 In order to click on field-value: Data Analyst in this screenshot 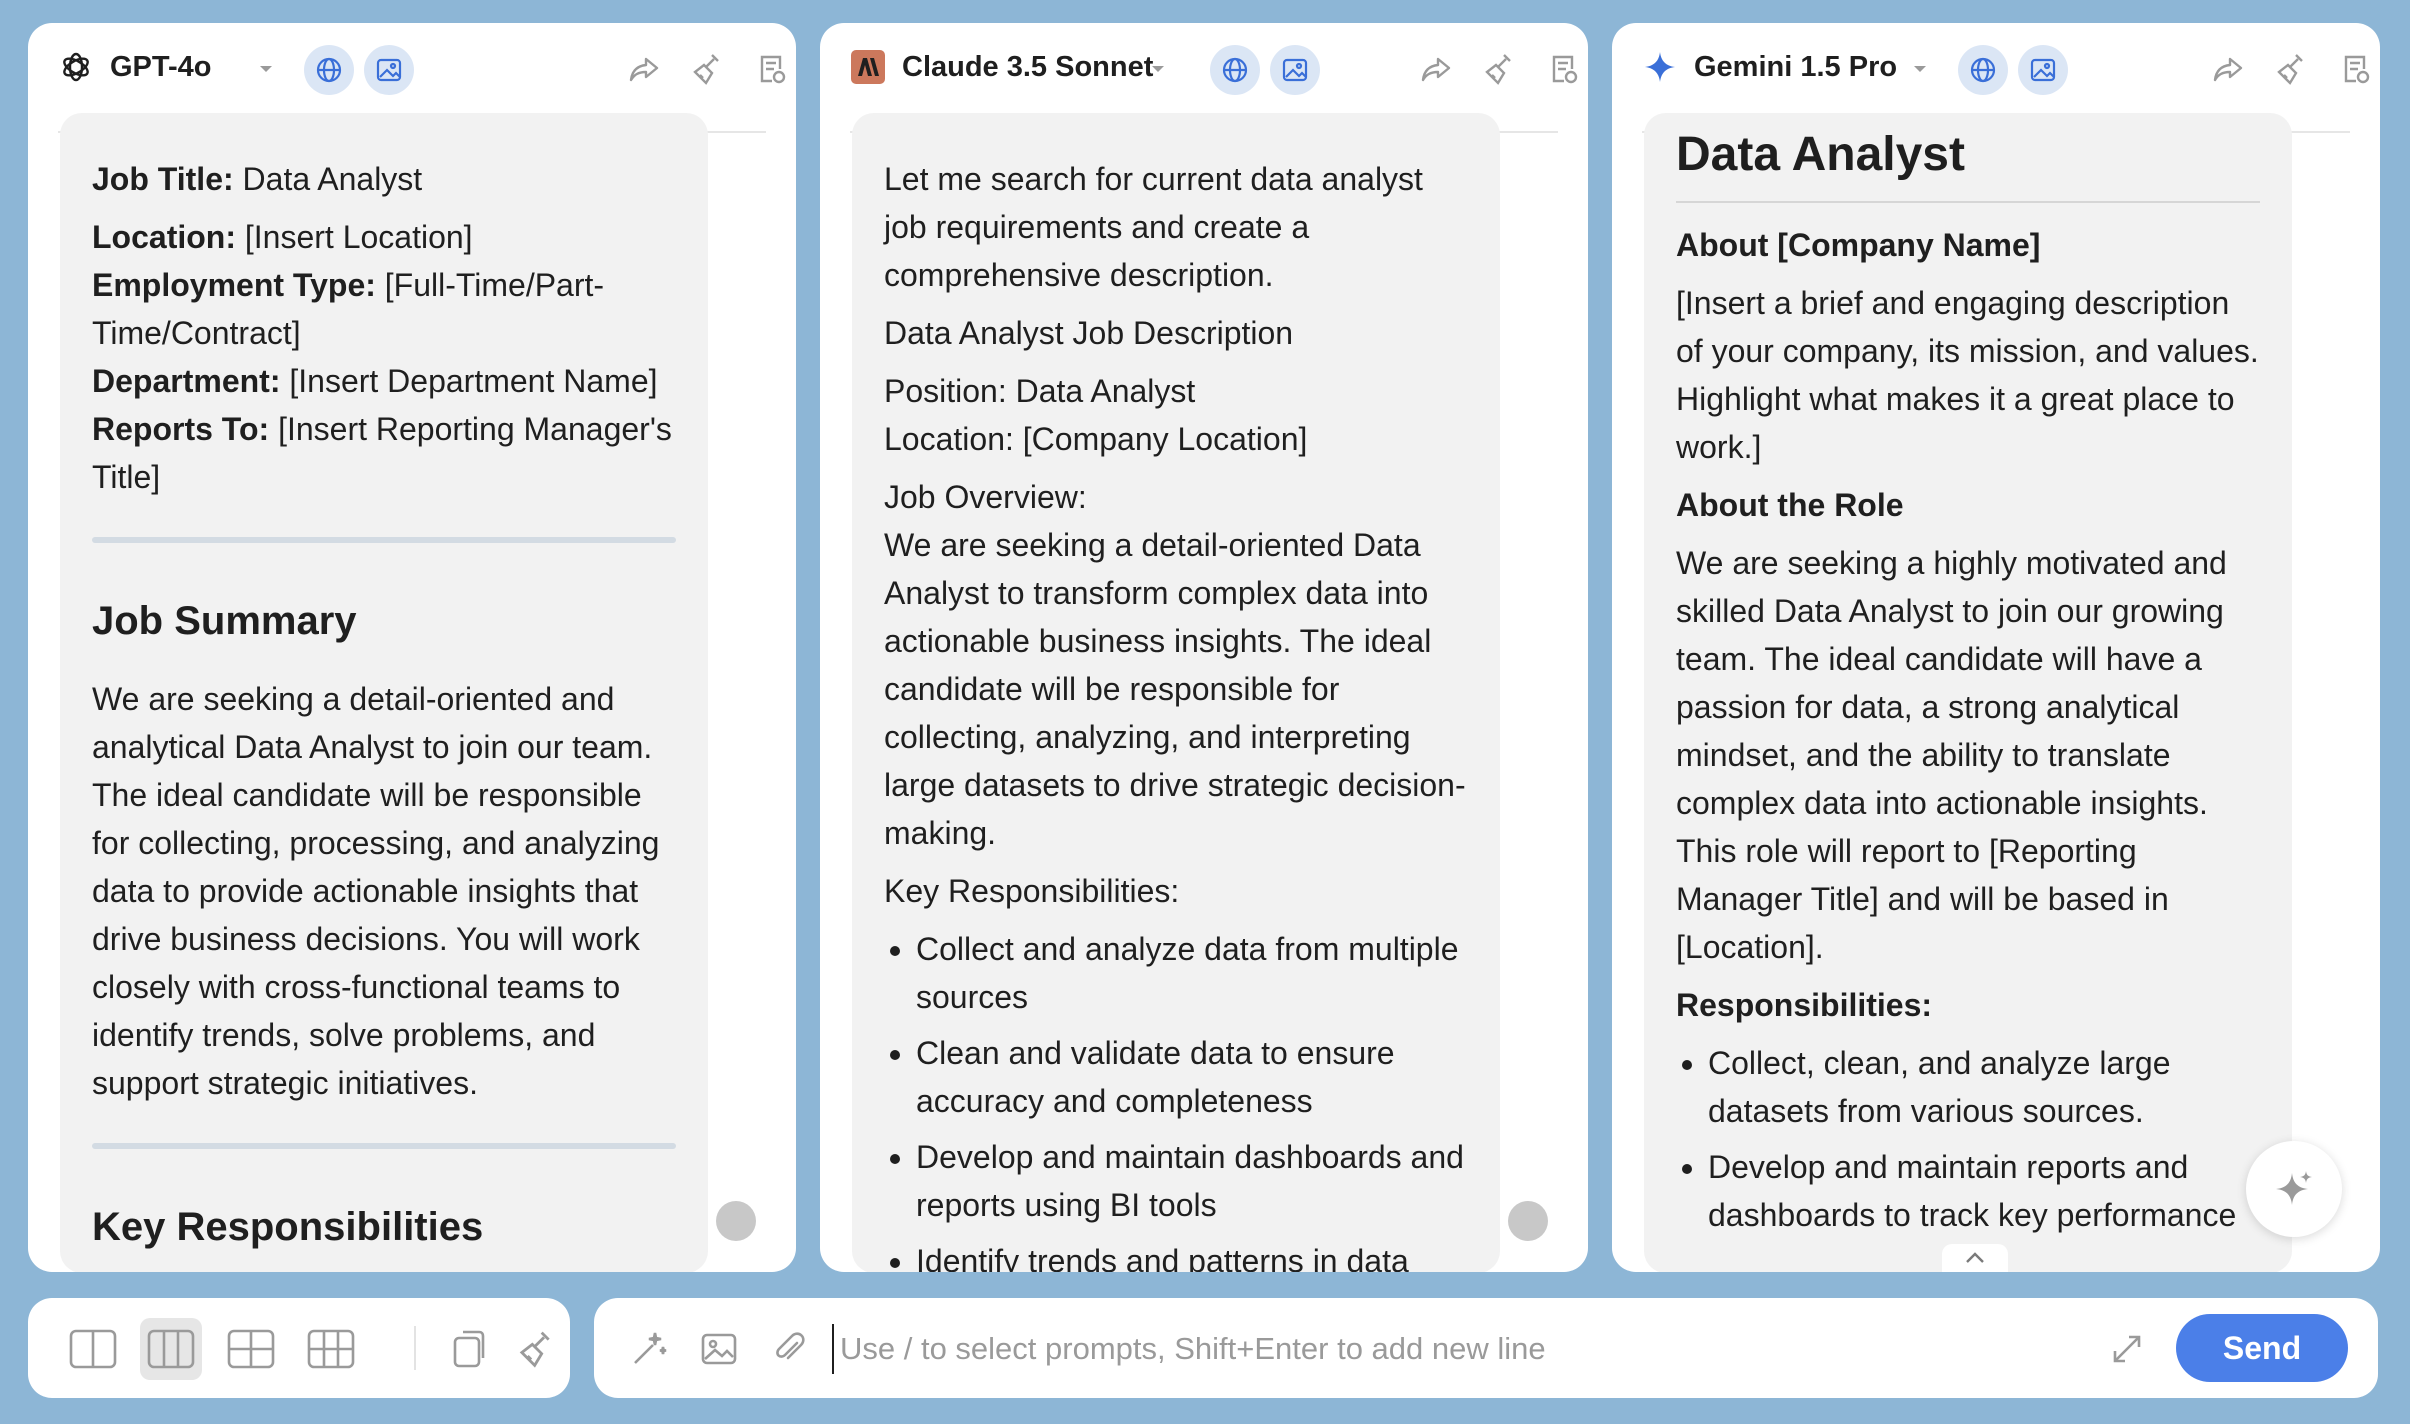, I will do `click(332, 179)`.